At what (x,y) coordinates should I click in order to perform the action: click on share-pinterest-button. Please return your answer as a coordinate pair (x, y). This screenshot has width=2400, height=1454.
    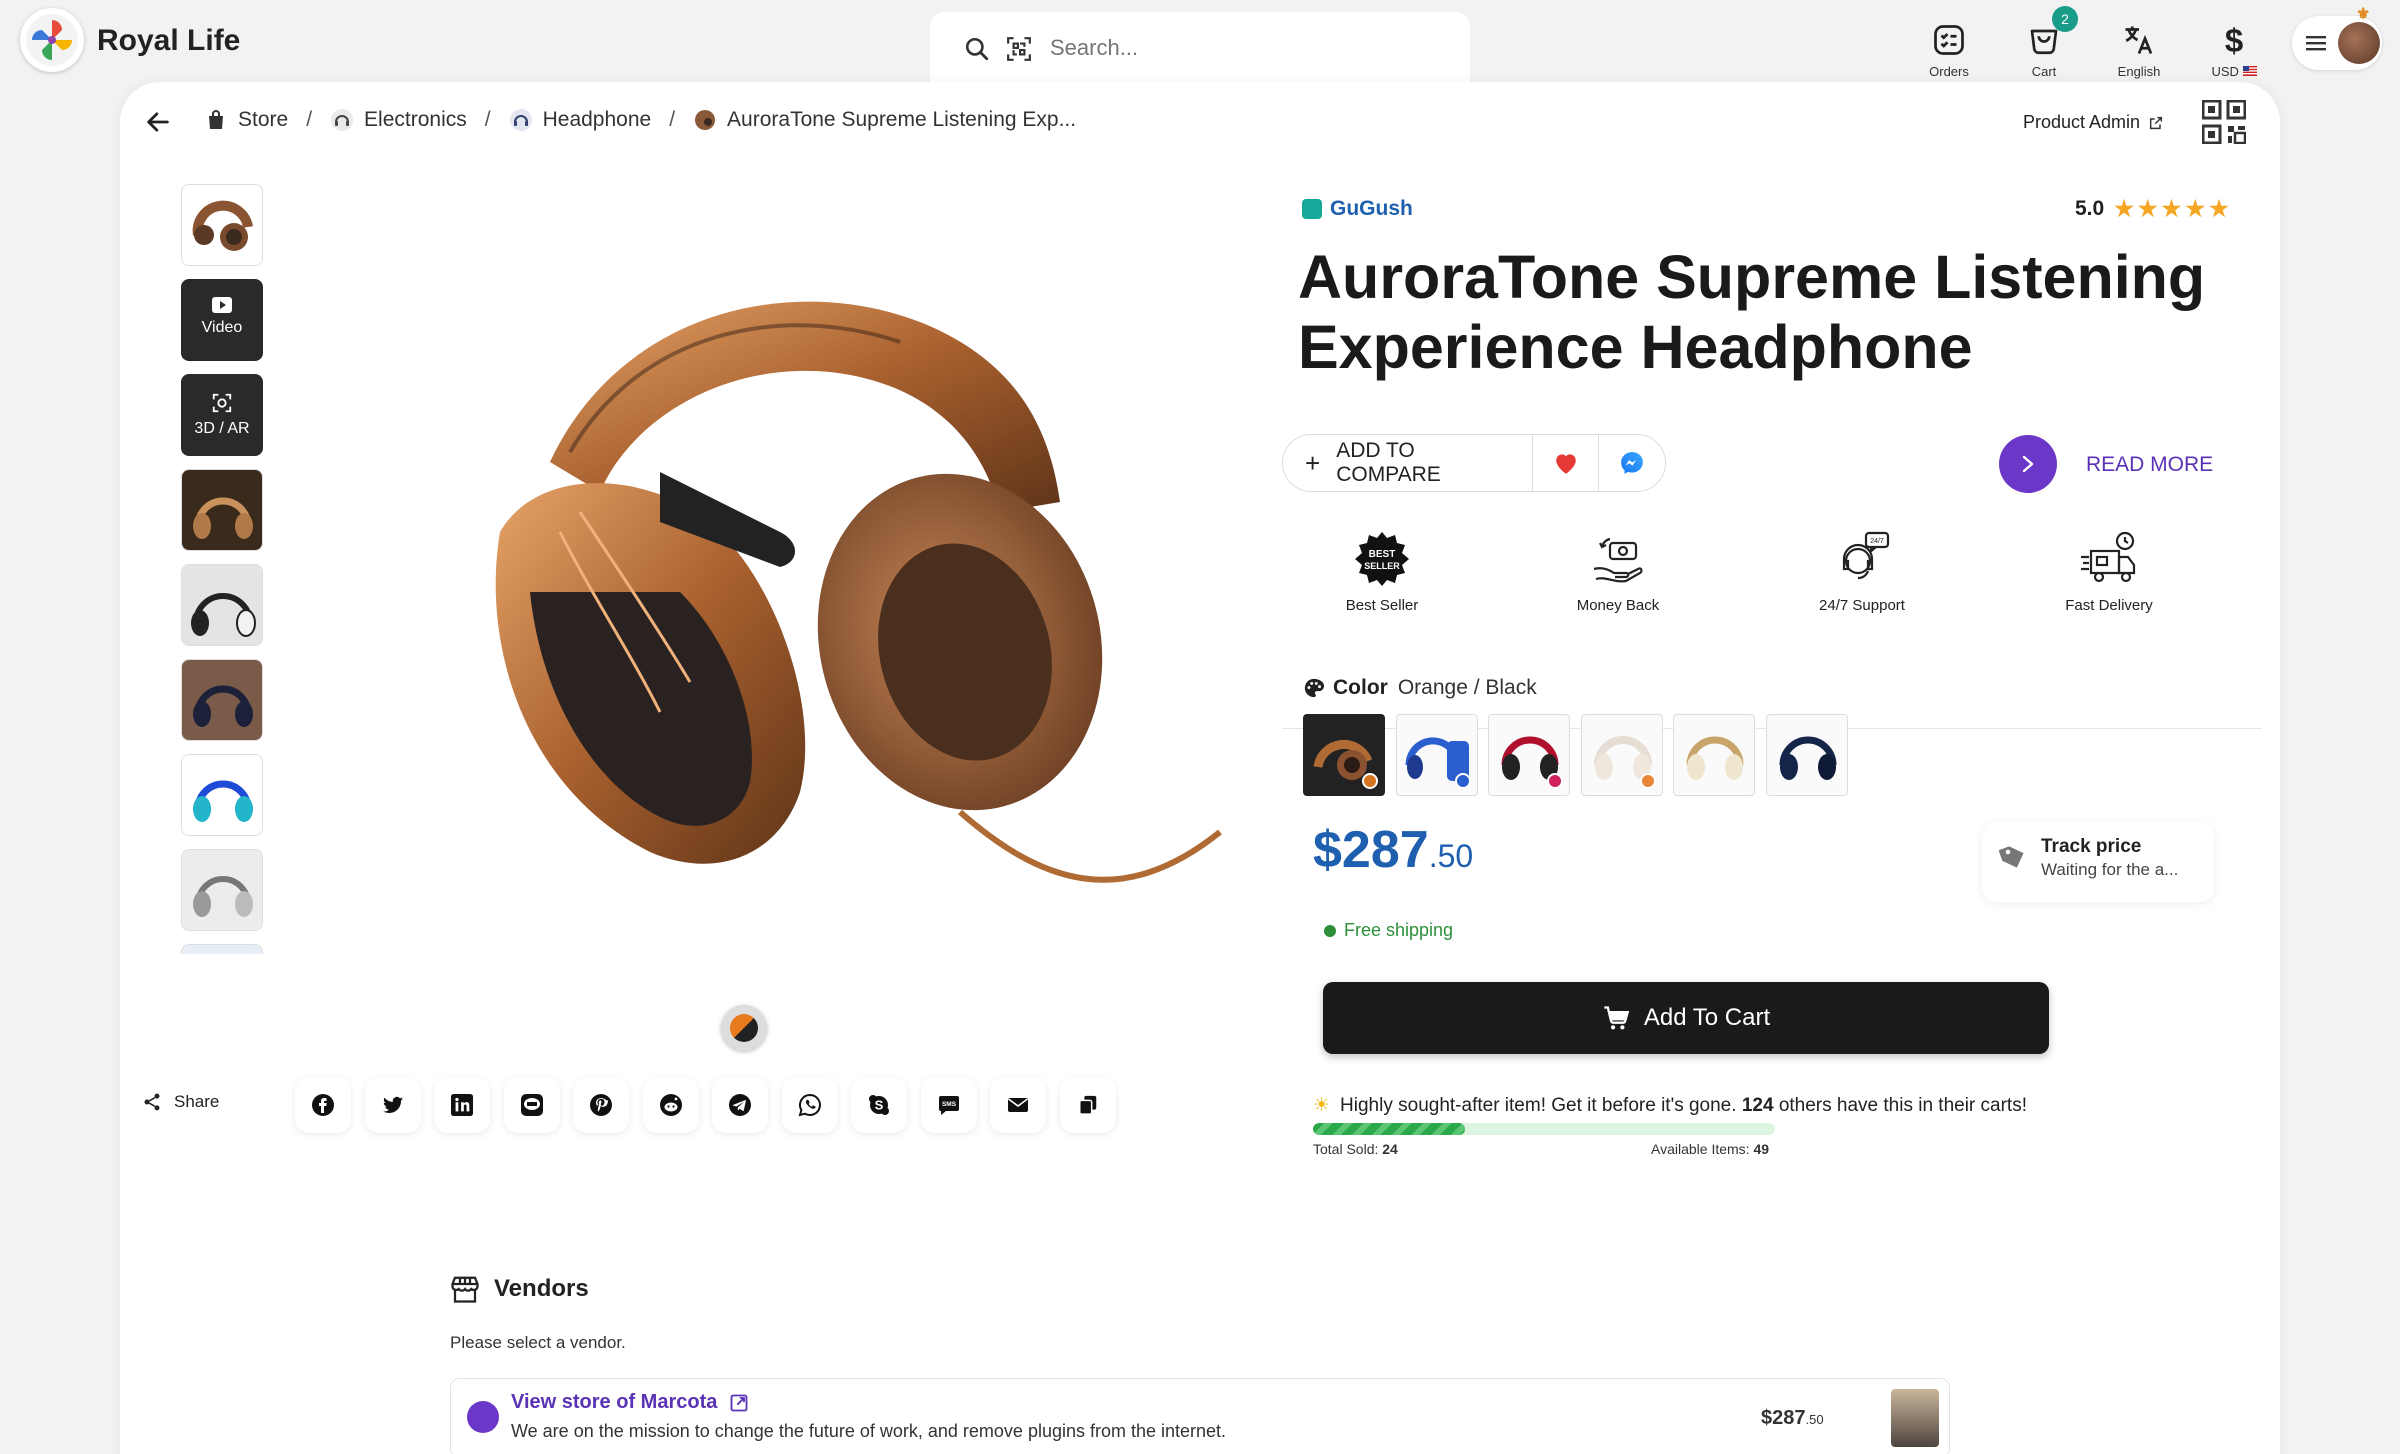
    Looking at the image, I should click on (601, 1105).